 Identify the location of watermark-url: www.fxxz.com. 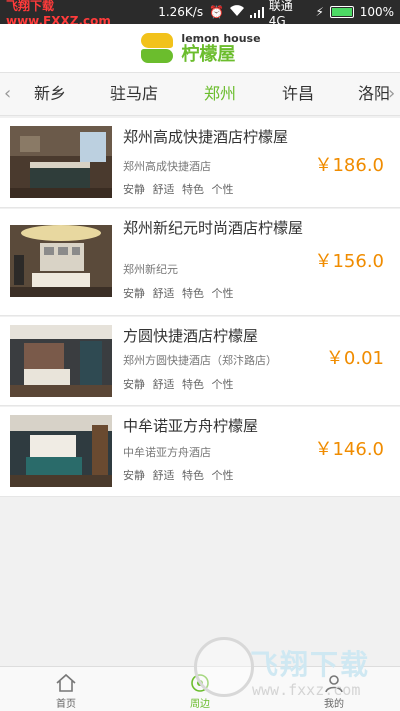
(306, 690).